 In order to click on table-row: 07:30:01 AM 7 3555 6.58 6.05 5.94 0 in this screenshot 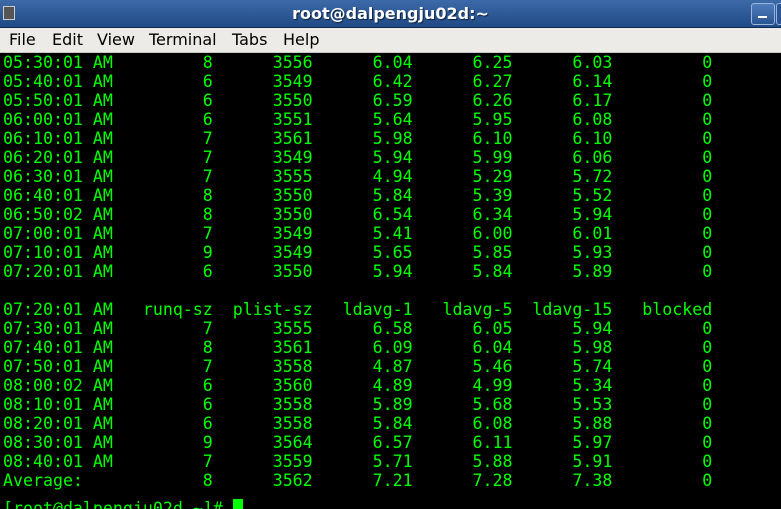, I will do `click(392, 328)`.